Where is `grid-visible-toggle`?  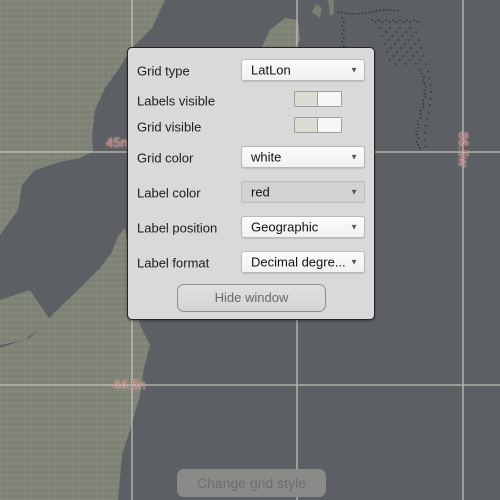
grid-visible-toggle is located at coordinates (318, 125).